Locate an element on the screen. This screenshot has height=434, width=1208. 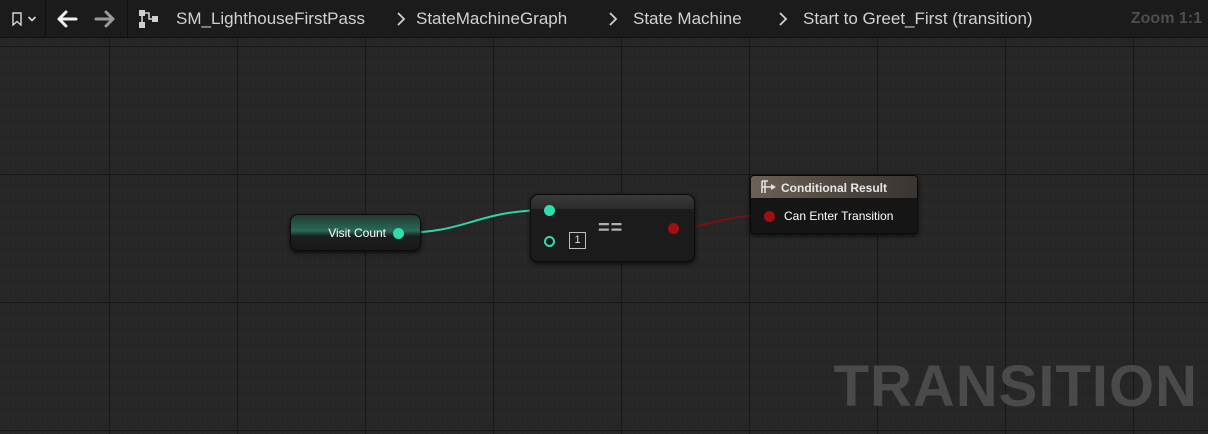
input-b-value-box: 1 is located at coordinates (577, 240).